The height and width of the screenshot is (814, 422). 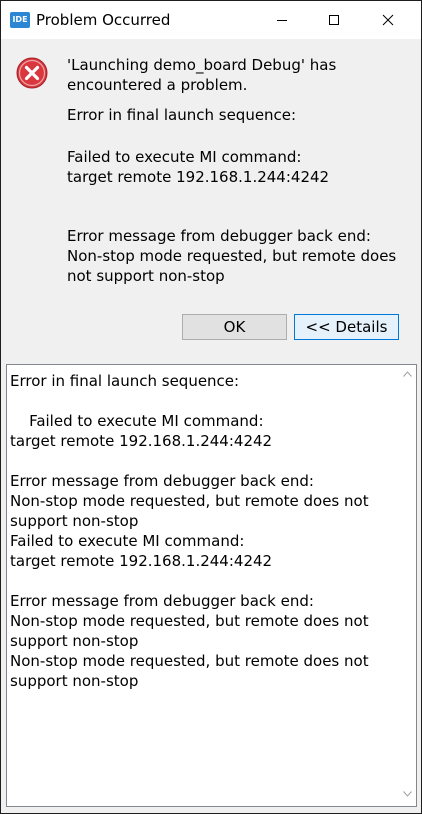 What do you see at coordinates (146, 276) in the screenshot?
I see `debugger-error-line-cont: not support non-stop` at bounding box center [146, 276].